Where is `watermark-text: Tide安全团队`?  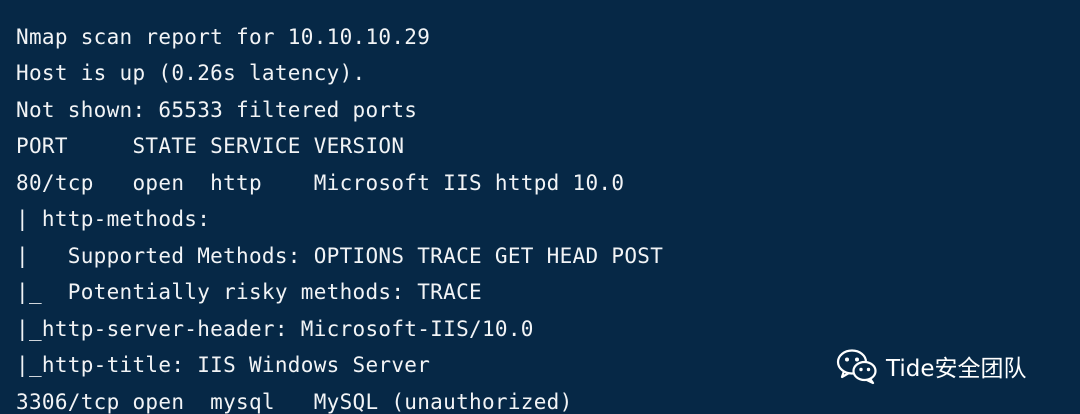
watermark-text: Tide安全团队 is located at coordinates (956, 369).